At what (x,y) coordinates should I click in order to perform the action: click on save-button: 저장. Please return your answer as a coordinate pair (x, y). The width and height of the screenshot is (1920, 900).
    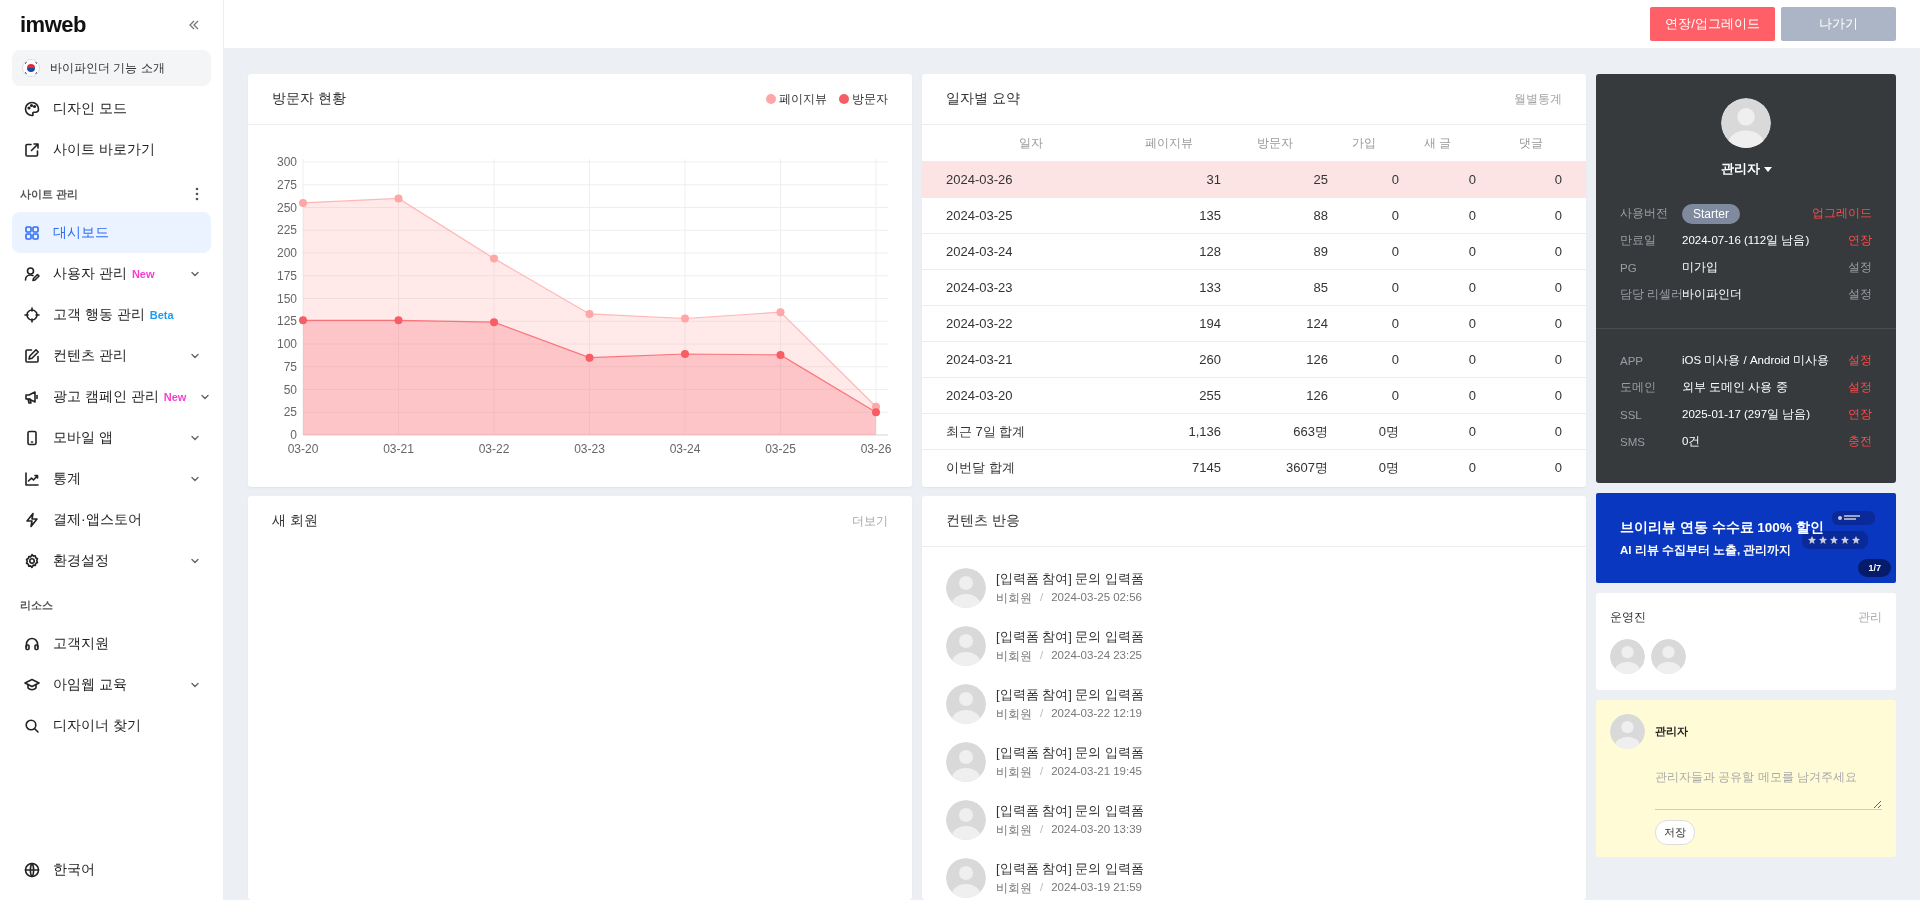
    Looking at the image, I should click on (1675, 832).